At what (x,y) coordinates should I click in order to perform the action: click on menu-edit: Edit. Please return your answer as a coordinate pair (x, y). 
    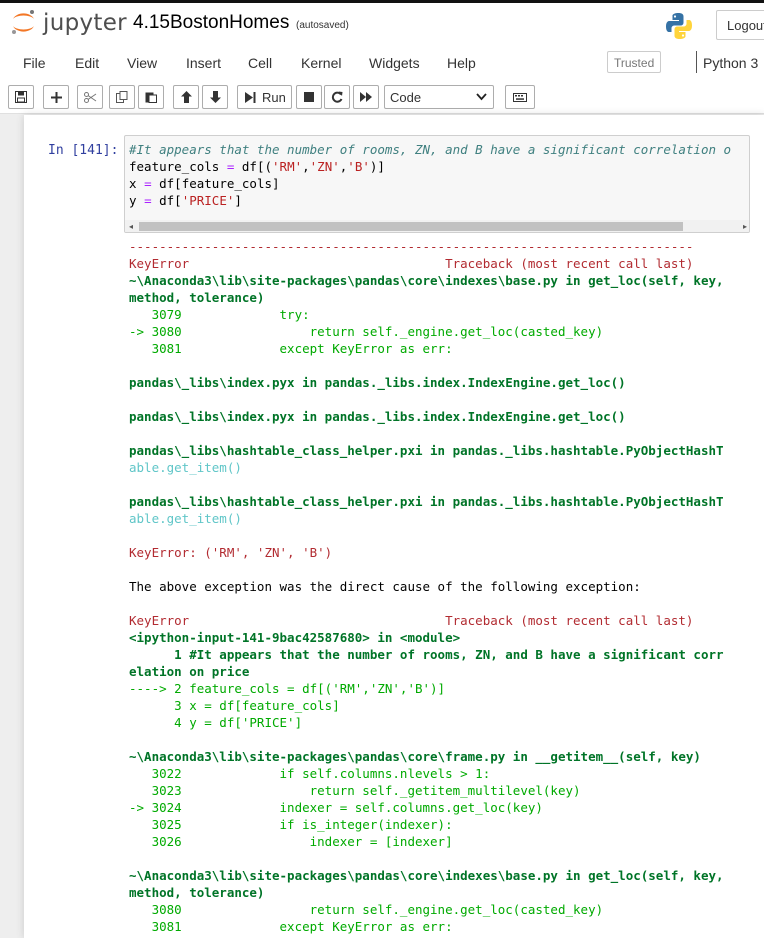
    Looking at the image, I should click on (87, 63).